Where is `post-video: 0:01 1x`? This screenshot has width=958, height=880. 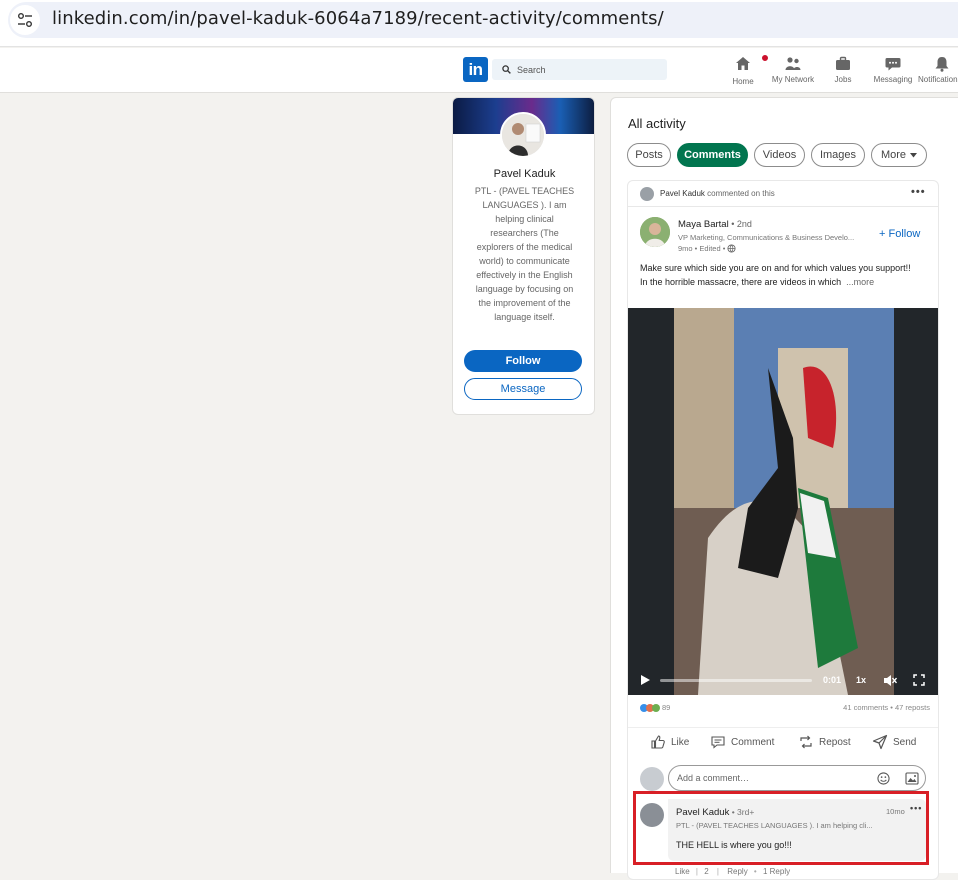 post-video: 0:01 1x is located at coordinates (783, 501).